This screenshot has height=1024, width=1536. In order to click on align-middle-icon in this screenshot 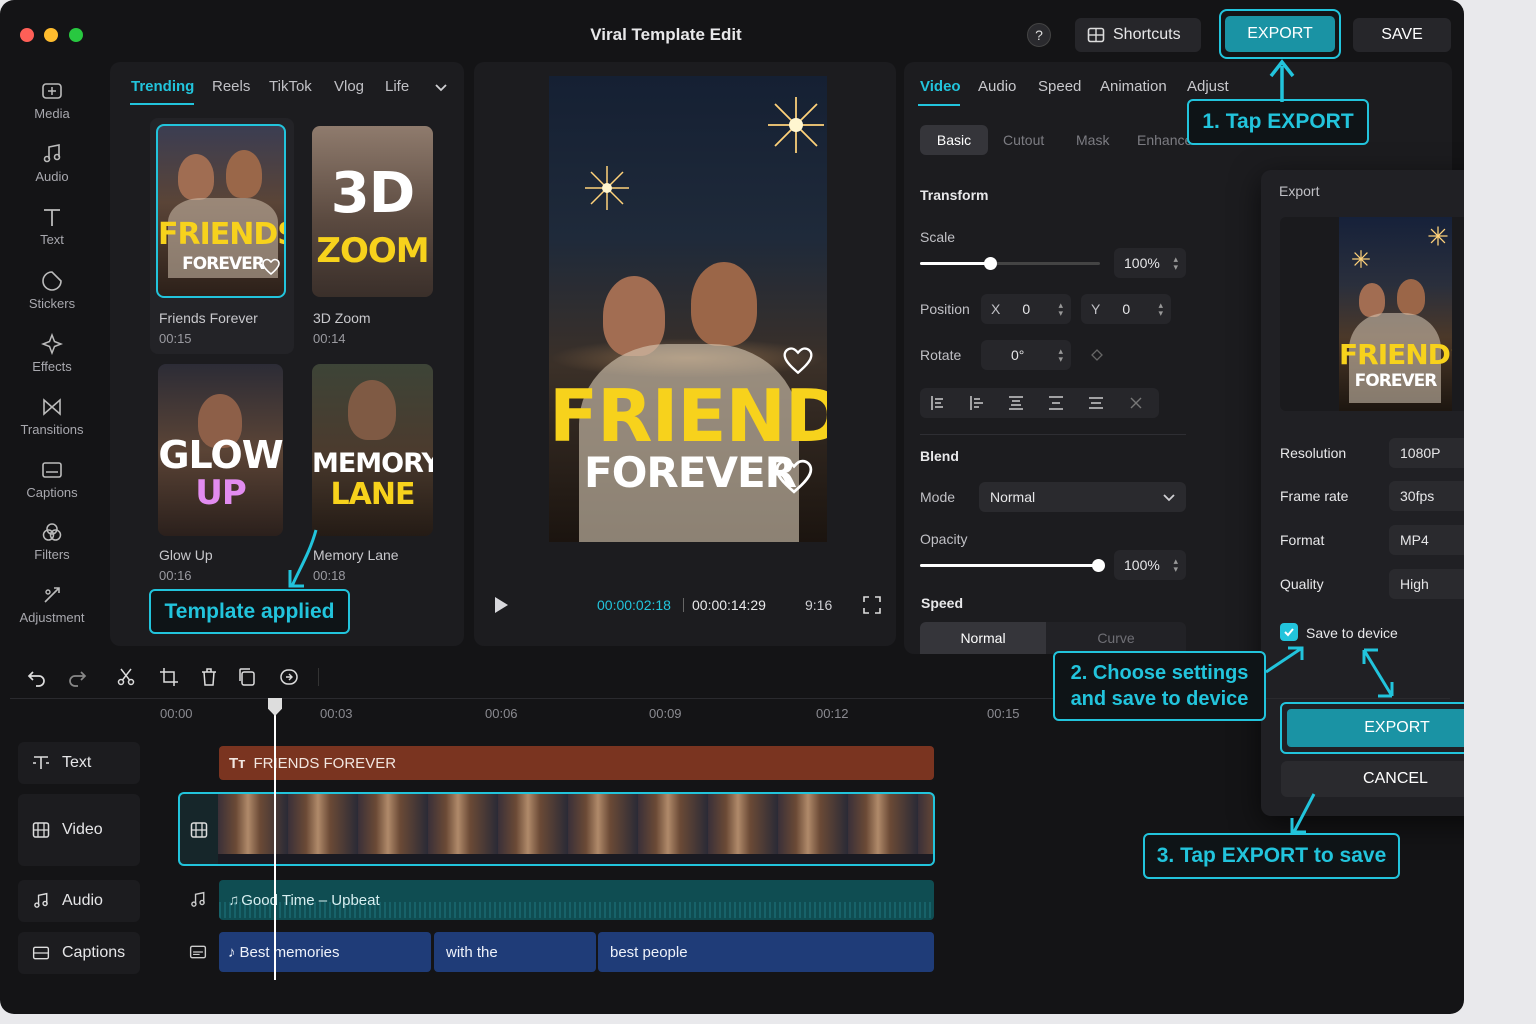, I will do `click(1056, 403)`.